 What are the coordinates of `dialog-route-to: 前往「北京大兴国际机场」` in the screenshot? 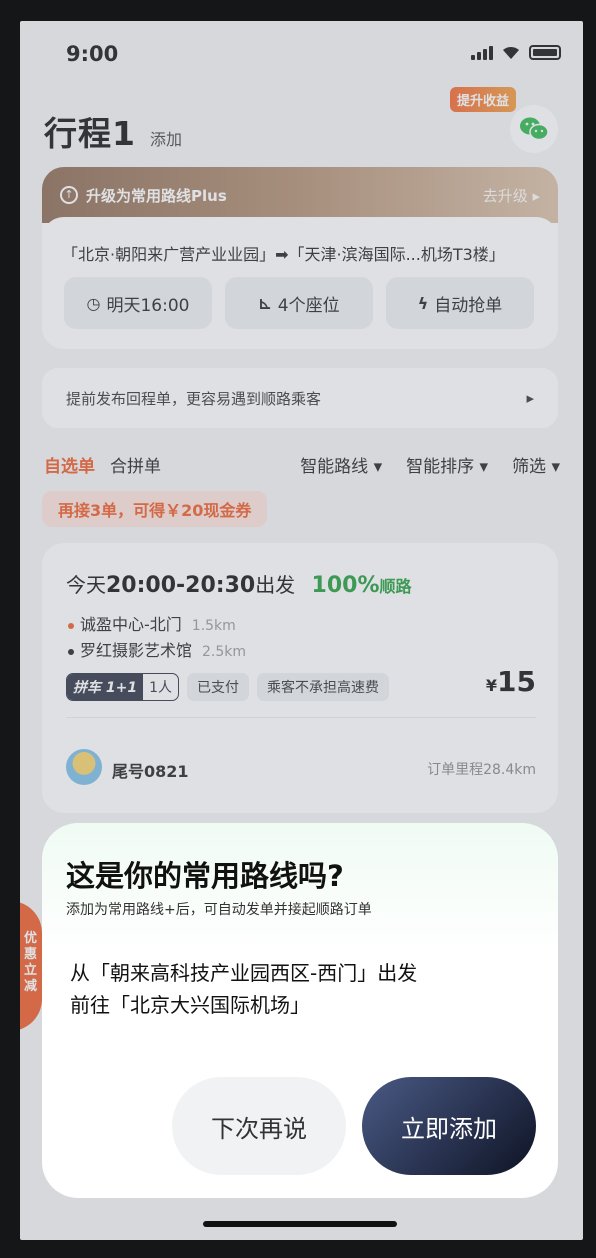 It's located at (190, 1005).